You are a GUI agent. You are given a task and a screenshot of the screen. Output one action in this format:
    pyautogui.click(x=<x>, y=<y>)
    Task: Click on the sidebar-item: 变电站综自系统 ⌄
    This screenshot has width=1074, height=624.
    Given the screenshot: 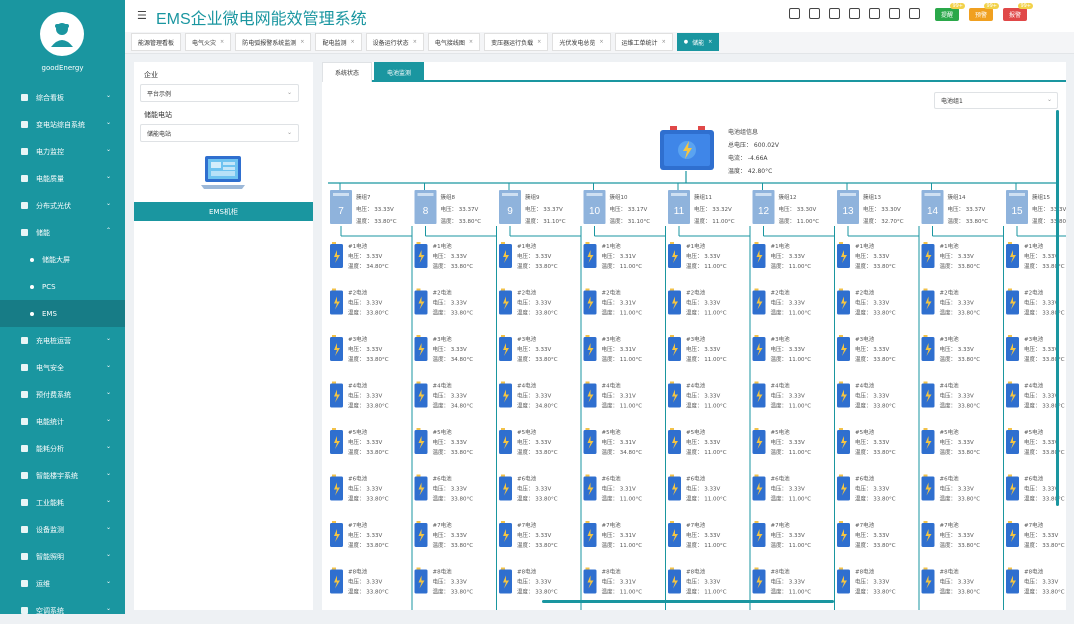 What is the action you would take?
    pyautogui.click(x=62, y=124)
    